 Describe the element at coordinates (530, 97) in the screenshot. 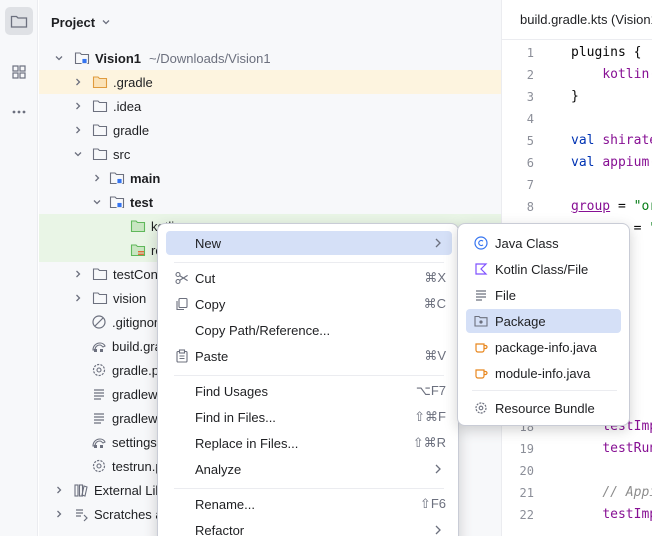

I see `line-number: 3` at that location.